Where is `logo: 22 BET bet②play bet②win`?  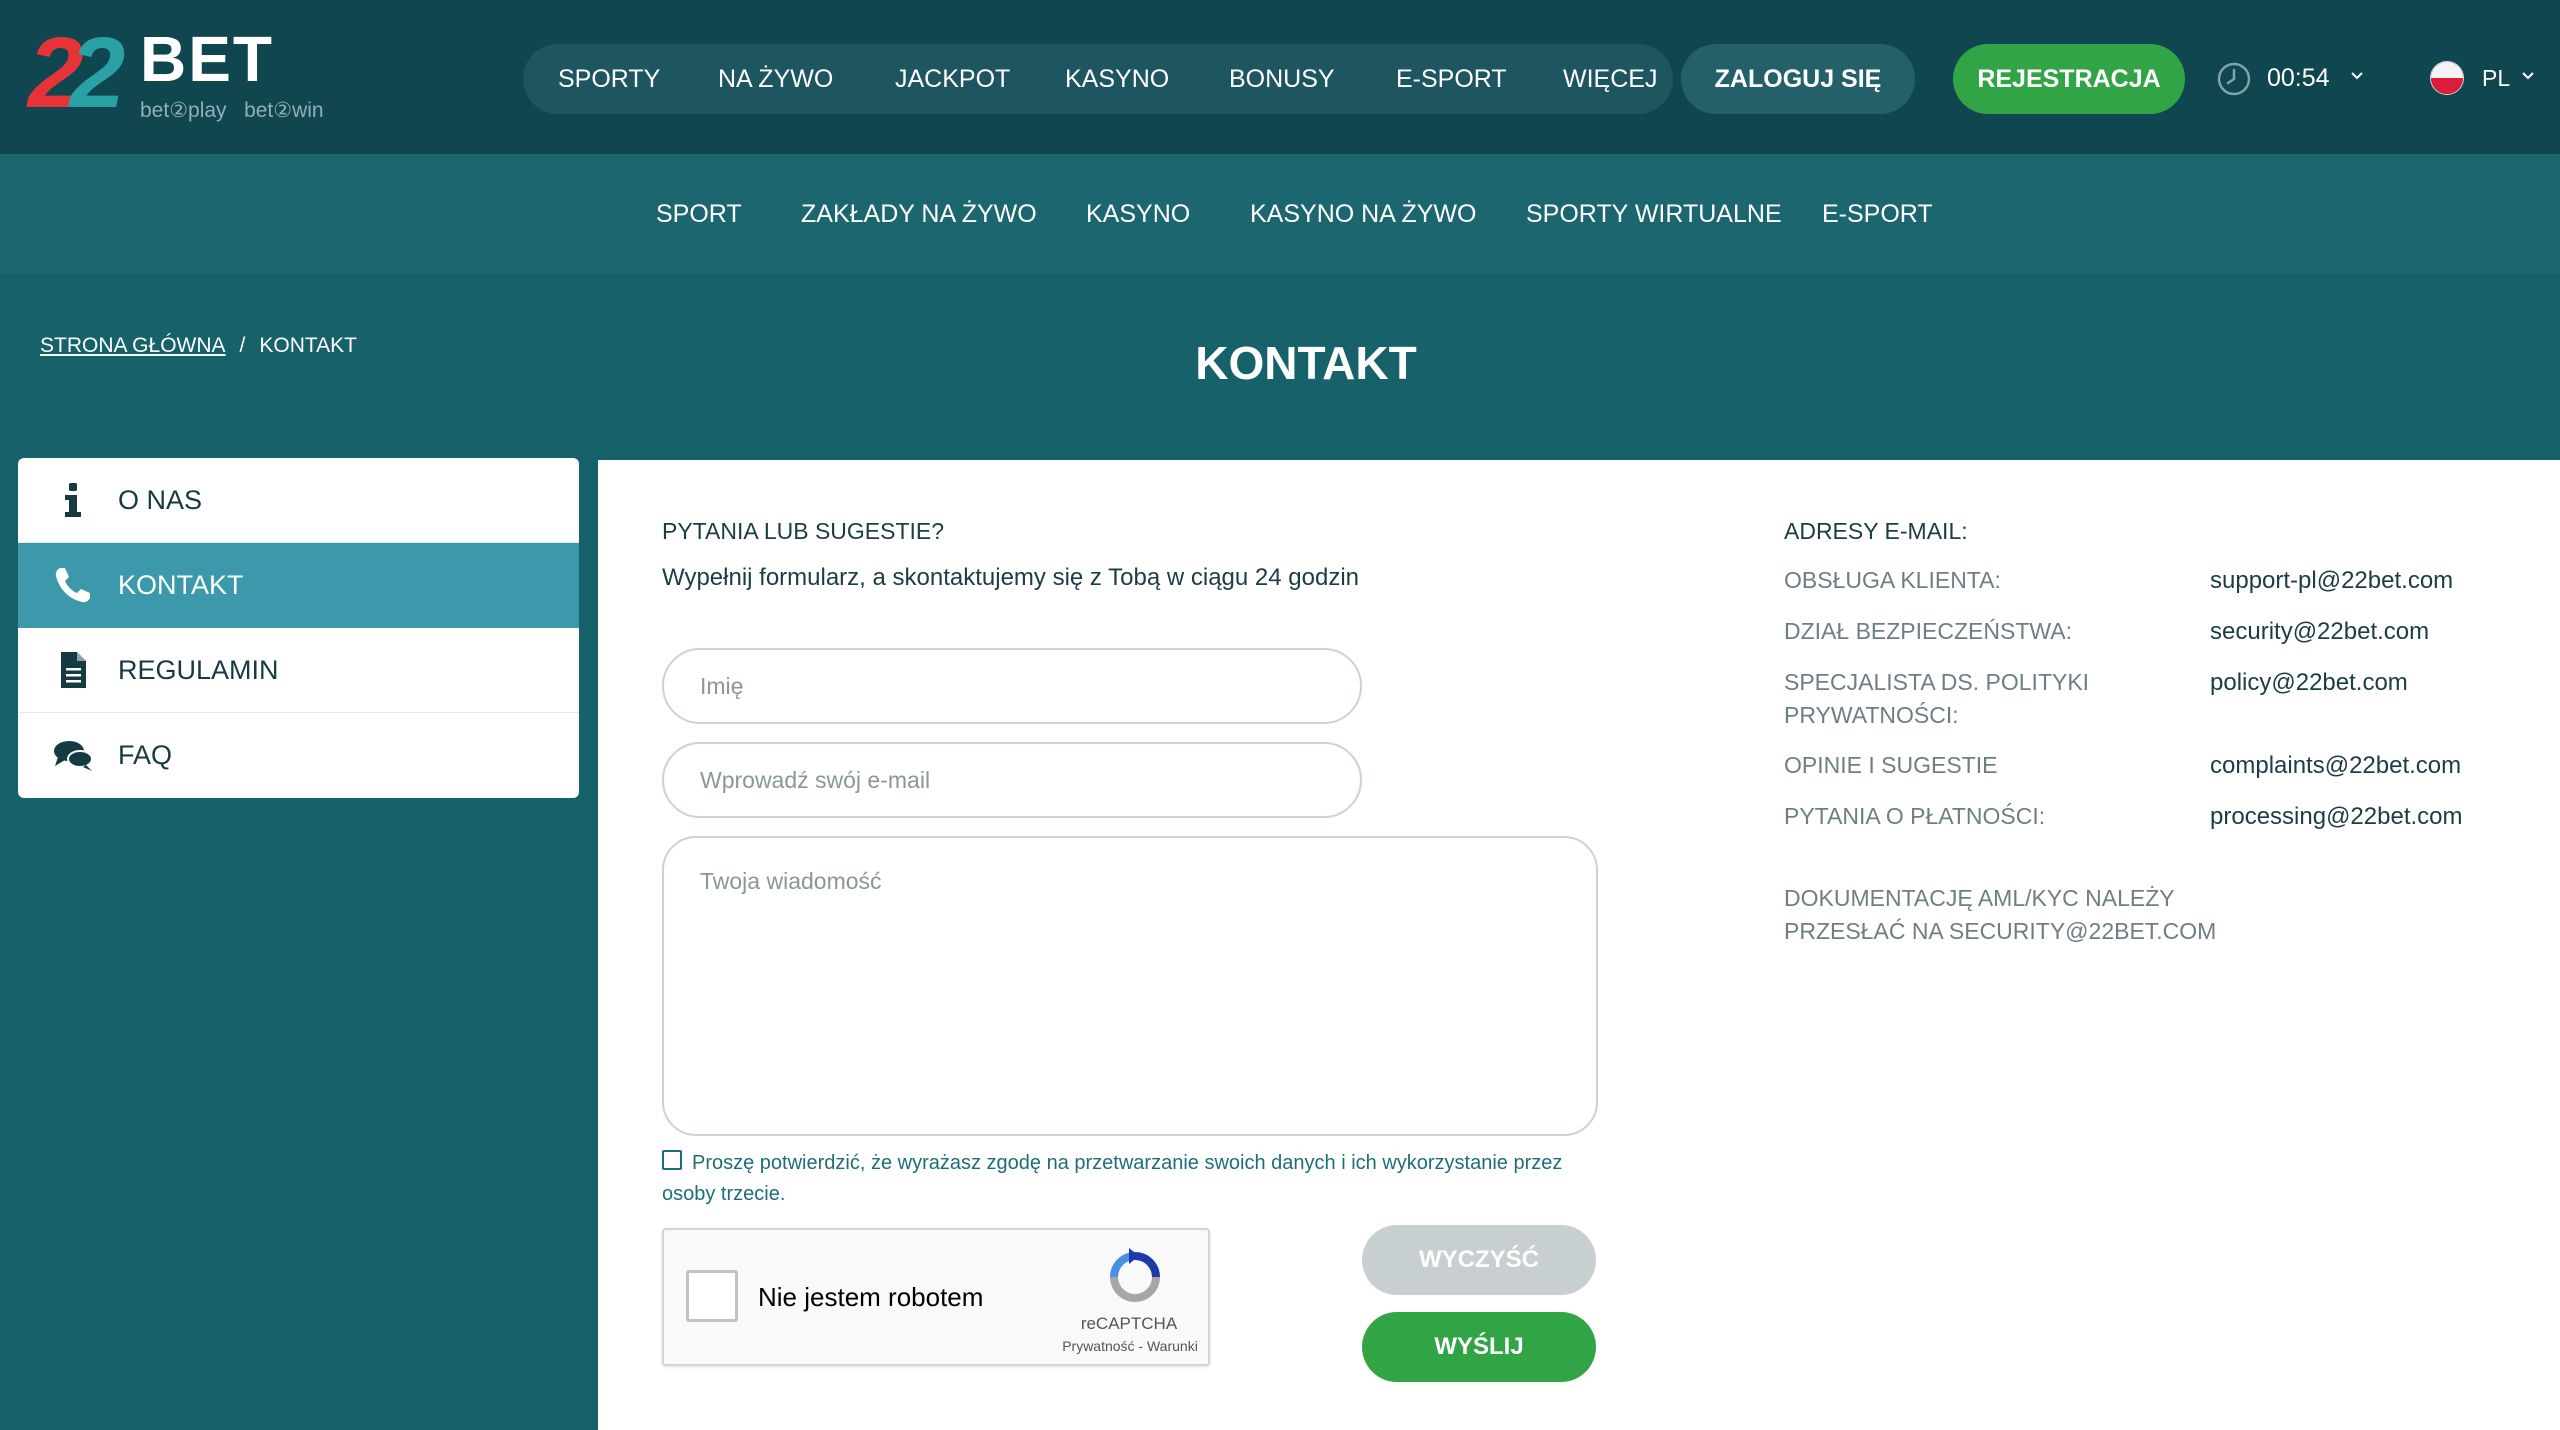 logo: 22 BET bet②play bet②win is located at coordinates (198, 75).